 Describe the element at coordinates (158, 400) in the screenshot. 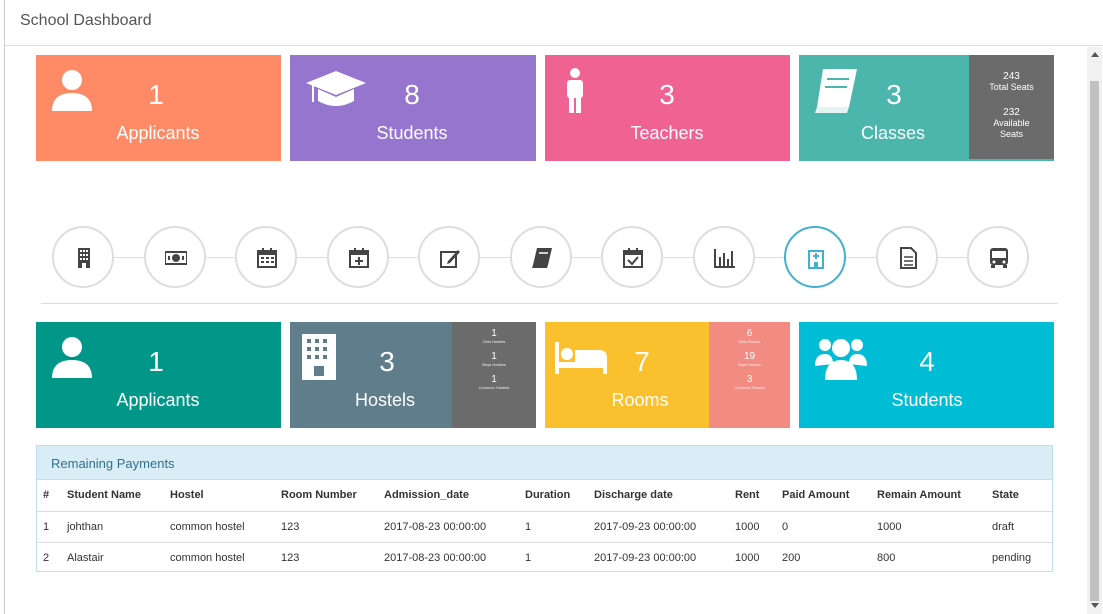

I see `hostel-applicants-label: Applicants` at that location.